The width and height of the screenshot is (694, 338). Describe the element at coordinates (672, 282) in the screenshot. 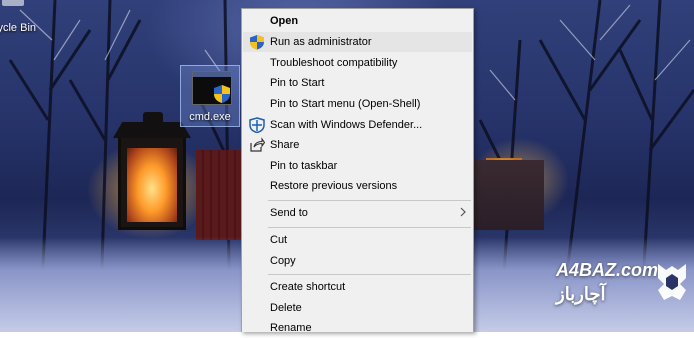

I see `a4baz-logo-icon` at that location.